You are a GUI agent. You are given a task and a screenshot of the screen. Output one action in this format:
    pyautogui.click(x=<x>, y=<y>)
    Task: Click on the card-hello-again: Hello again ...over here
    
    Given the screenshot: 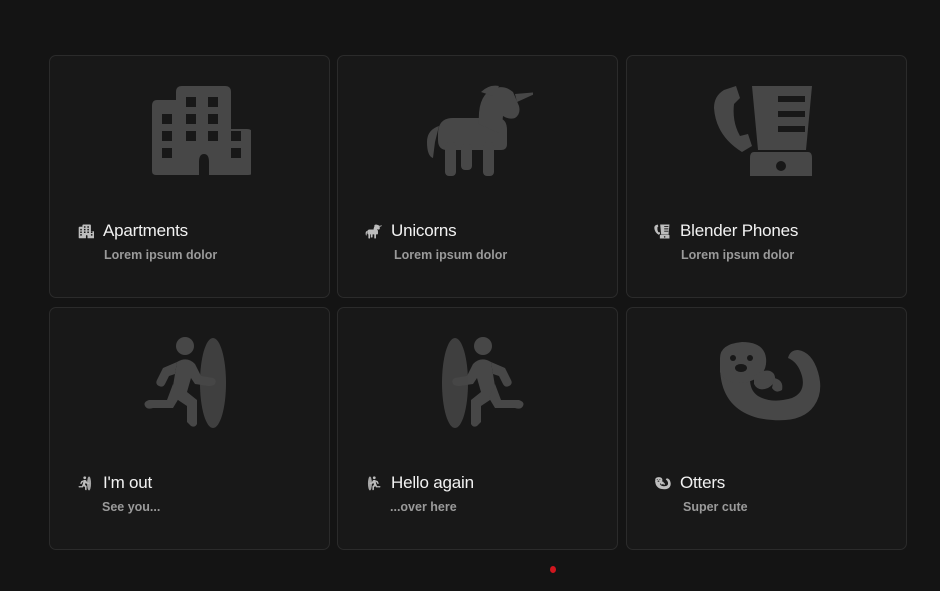 What is the action you would take?
    pyautogui.click(x=477, y=428)
    